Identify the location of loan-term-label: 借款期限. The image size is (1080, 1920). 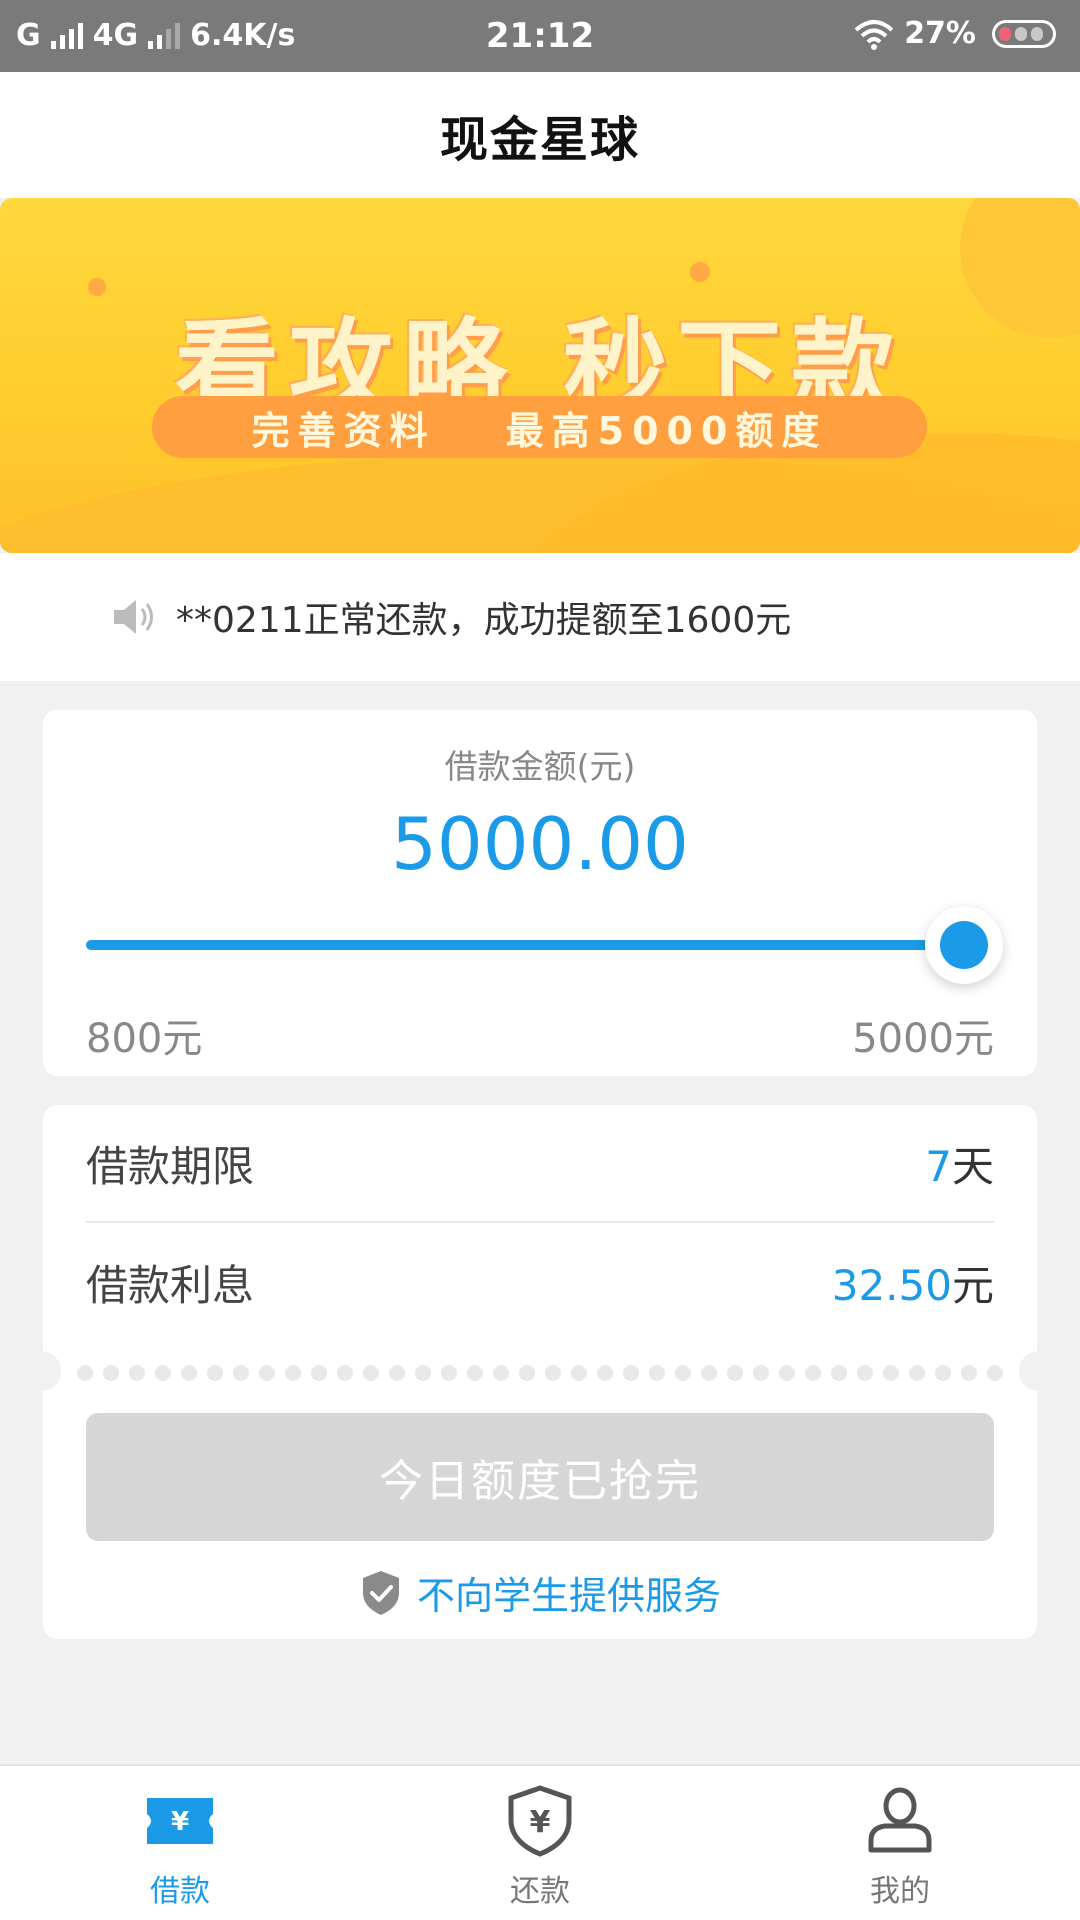
(170, 1166).